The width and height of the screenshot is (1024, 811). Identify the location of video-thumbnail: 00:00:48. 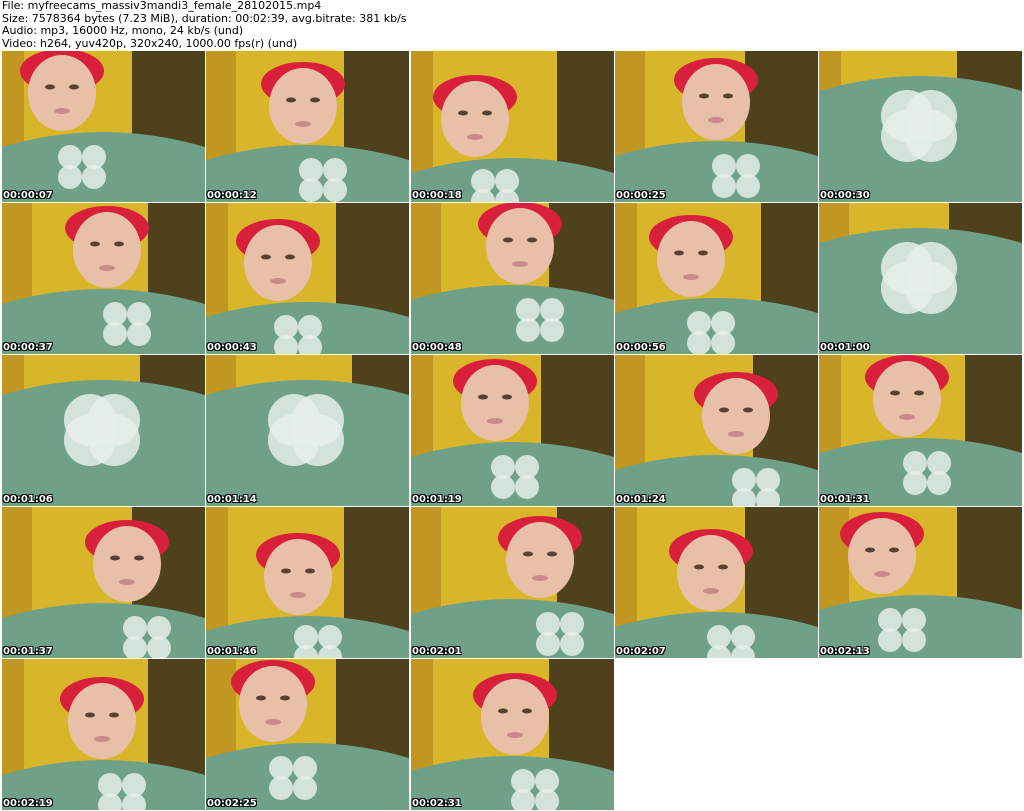
(512, 278).